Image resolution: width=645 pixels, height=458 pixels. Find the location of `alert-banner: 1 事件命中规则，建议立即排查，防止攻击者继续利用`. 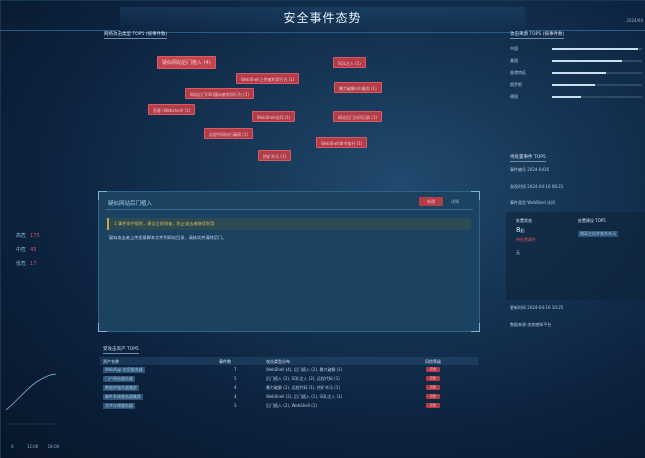

alert-banner: 1 事件命中规则，建议立即排查，防止攻击者继续利用 is located at coordinates (289, 224).